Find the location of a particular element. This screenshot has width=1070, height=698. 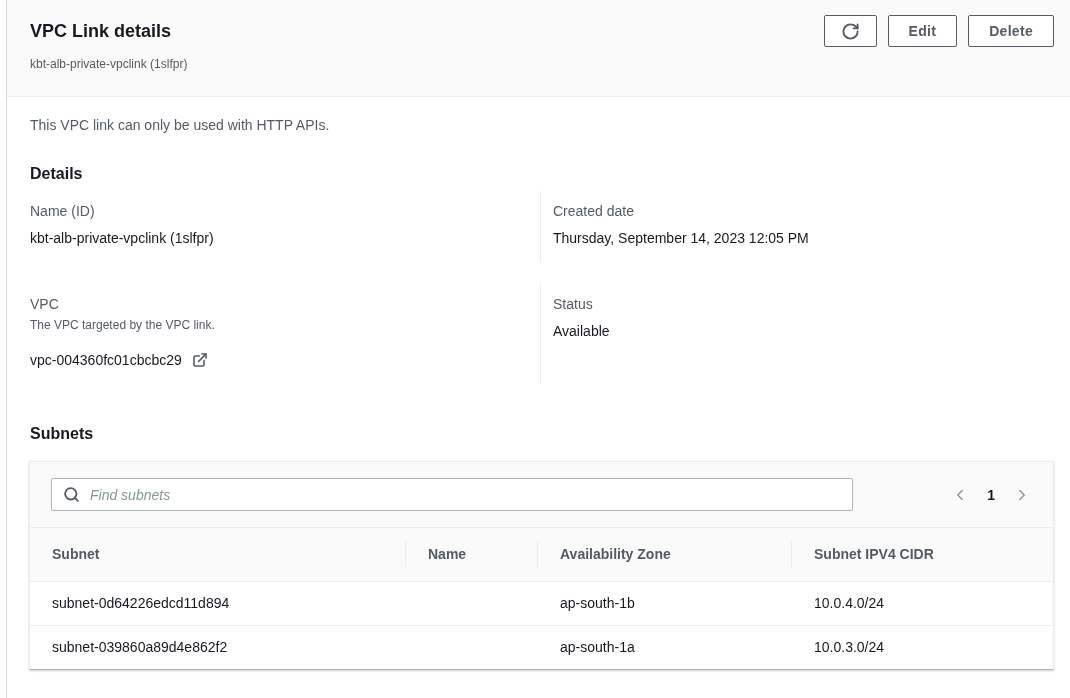

search-field: Find subnets is located at coordinates (452, 494).